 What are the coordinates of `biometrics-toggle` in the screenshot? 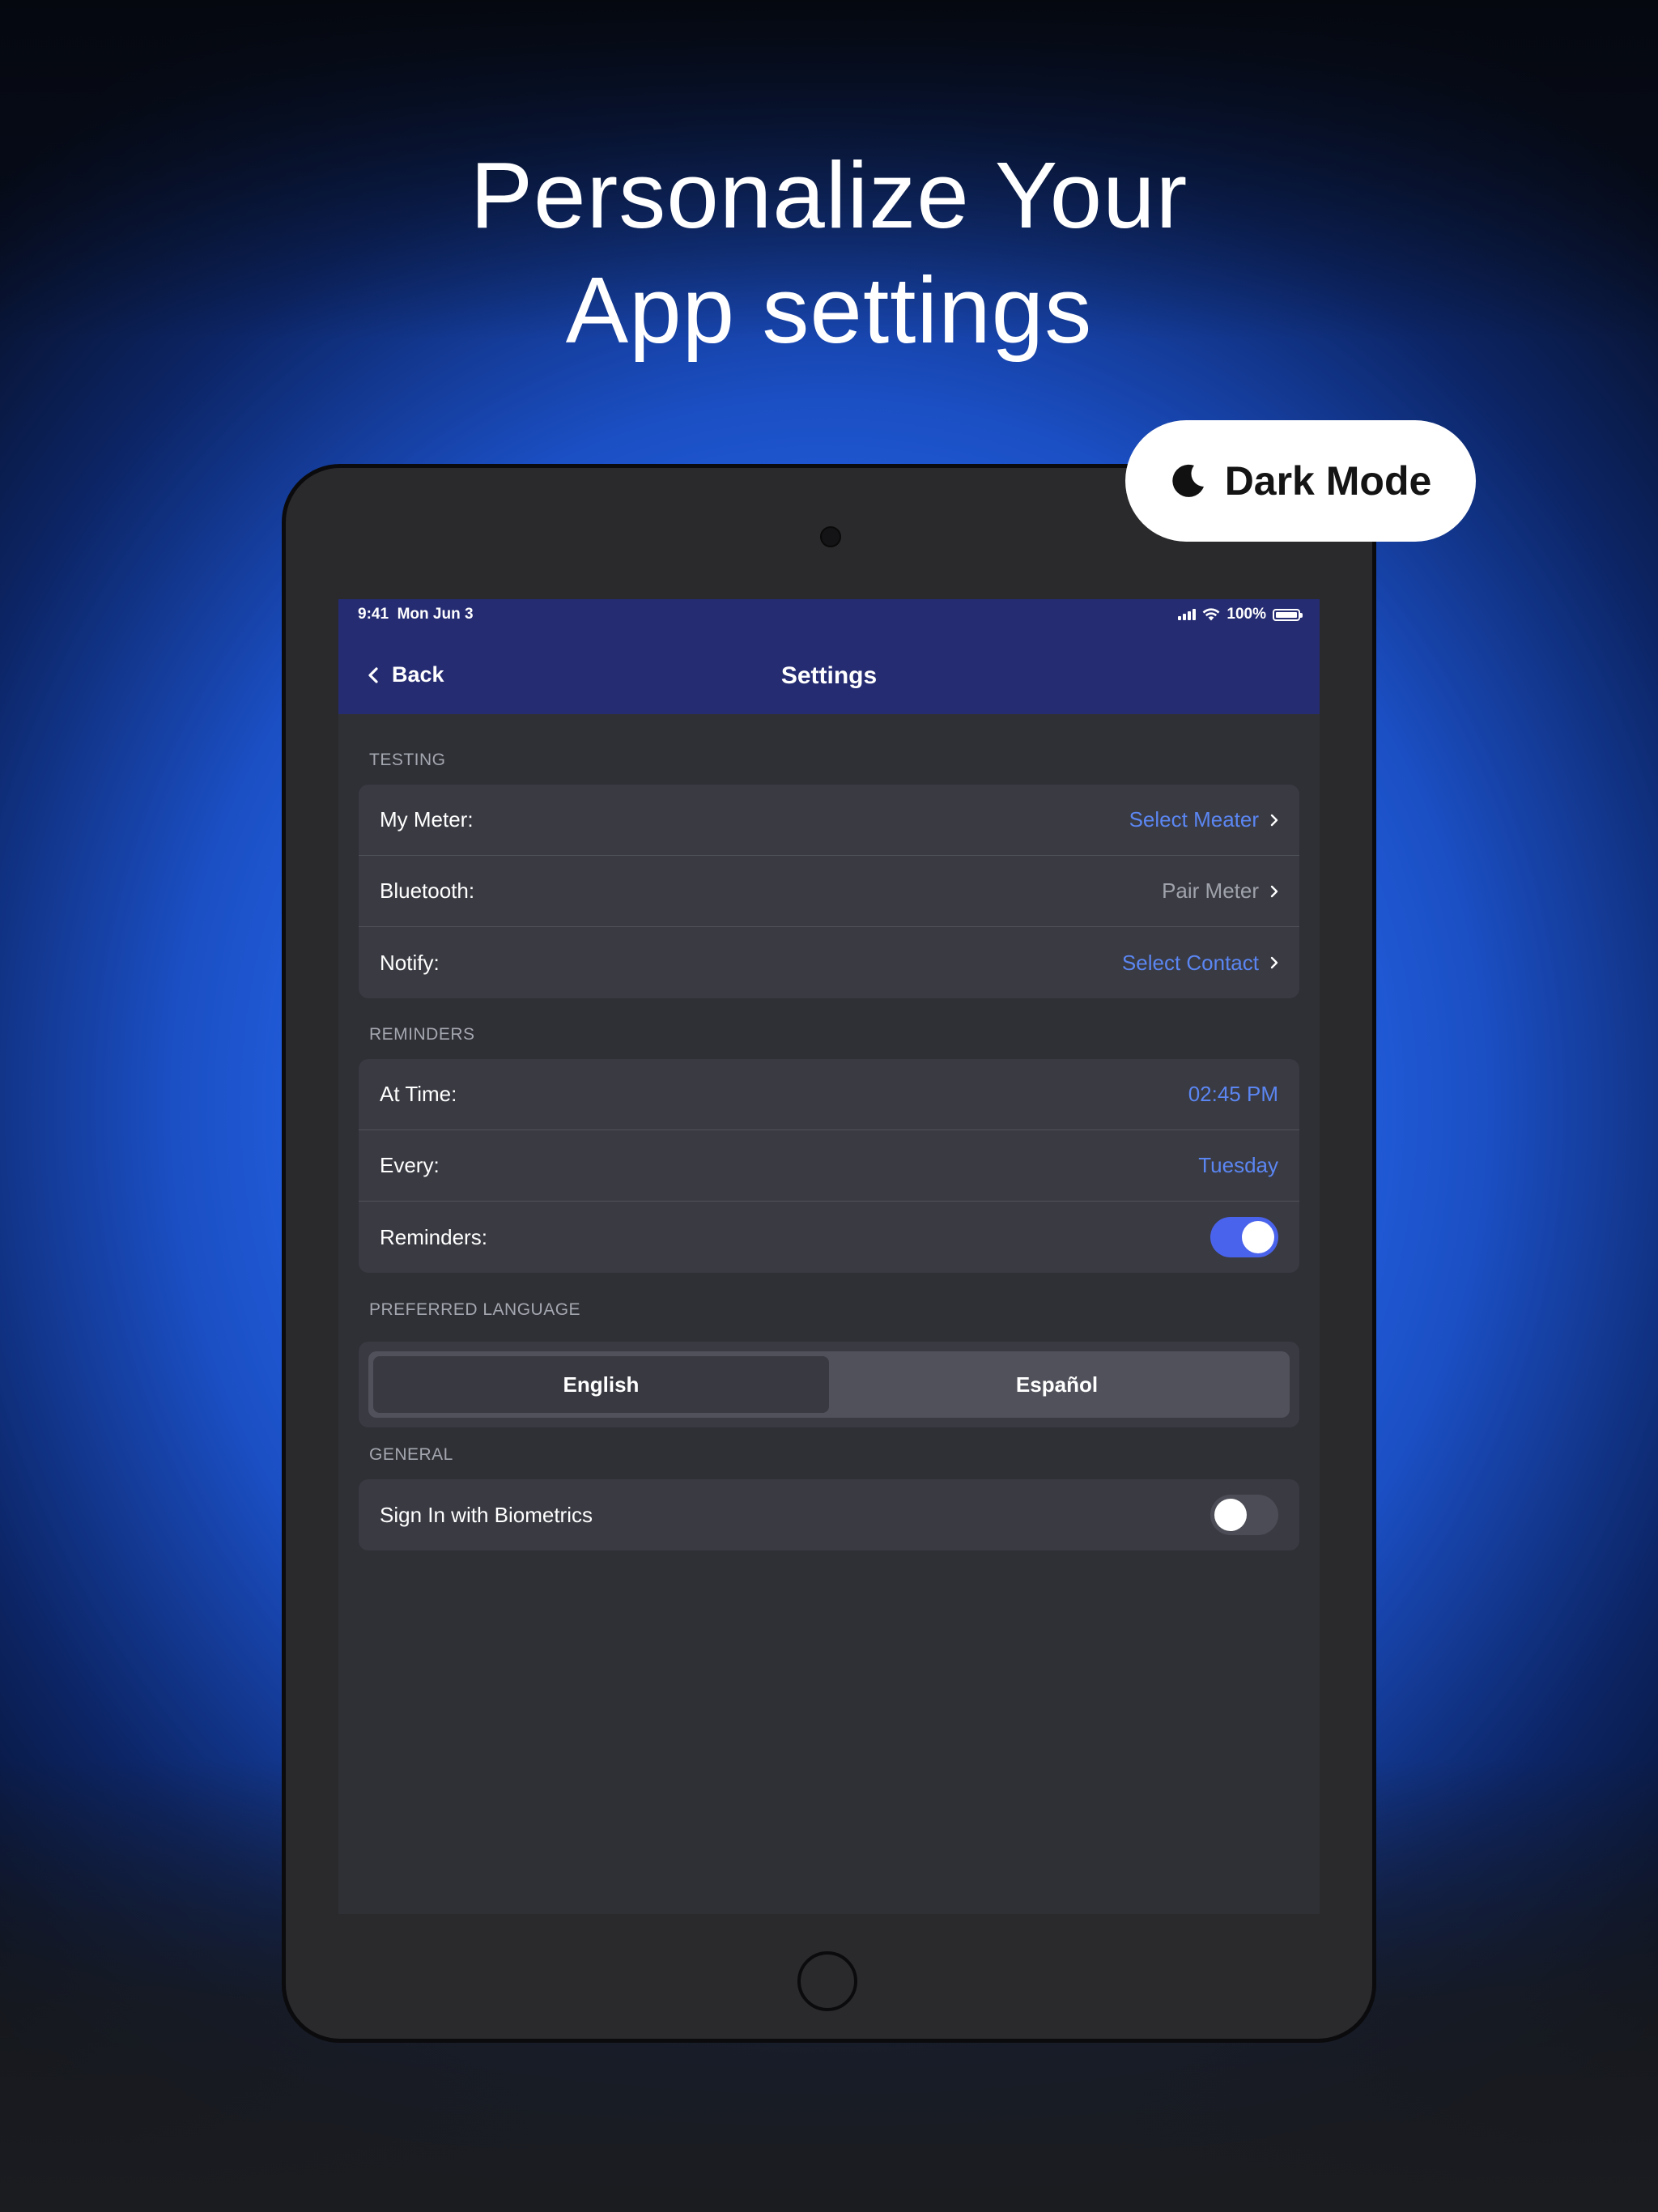 It's located at (1244, 1515).